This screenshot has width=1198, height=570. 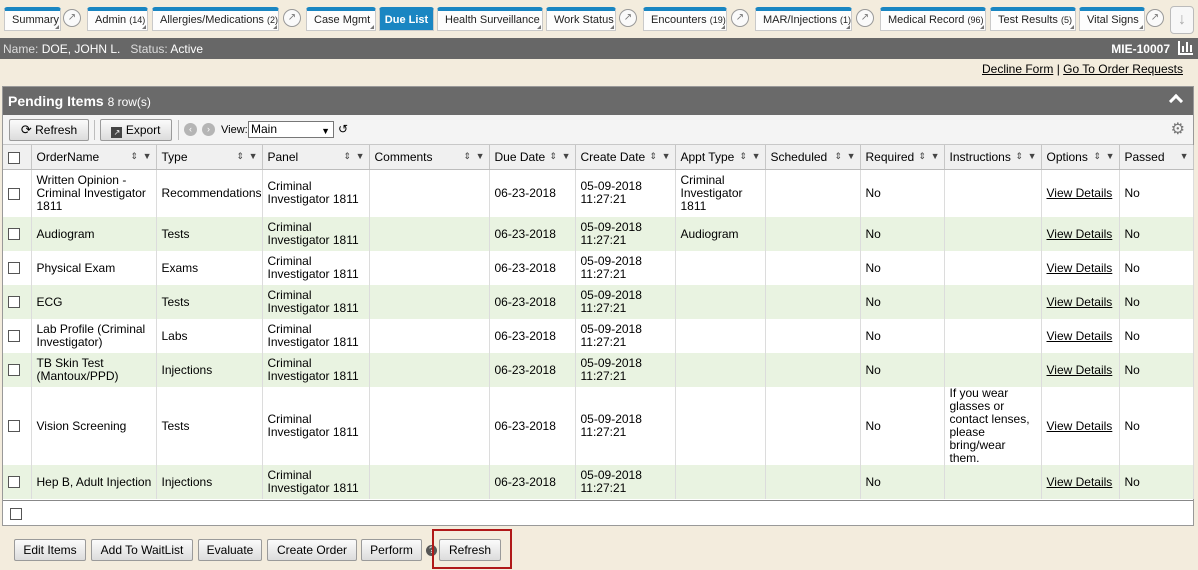 What do you see at coordinates (813, 157) in the screenshot?
I see `column-header: Scheduled ⇕ ▼` at bounding box center [813, 157].